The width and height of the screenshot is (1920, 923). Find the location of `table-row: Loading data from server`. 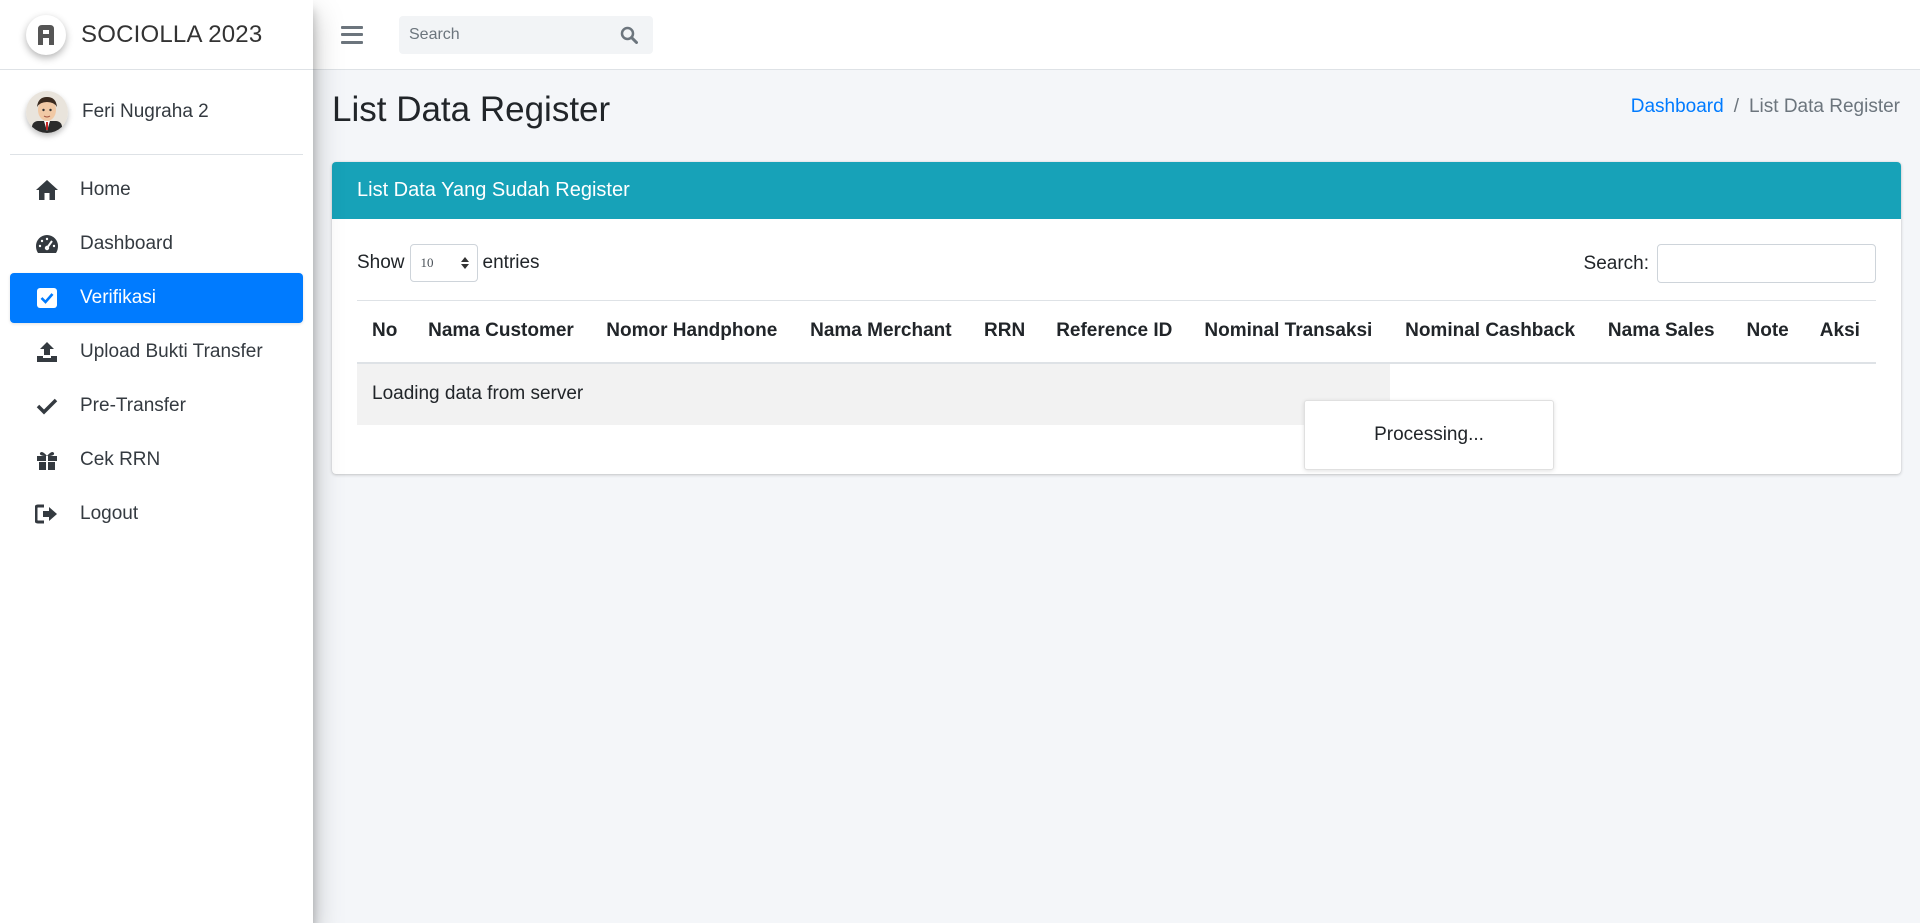

table-row: Loading data from server is located at coordinates (1116, 393).